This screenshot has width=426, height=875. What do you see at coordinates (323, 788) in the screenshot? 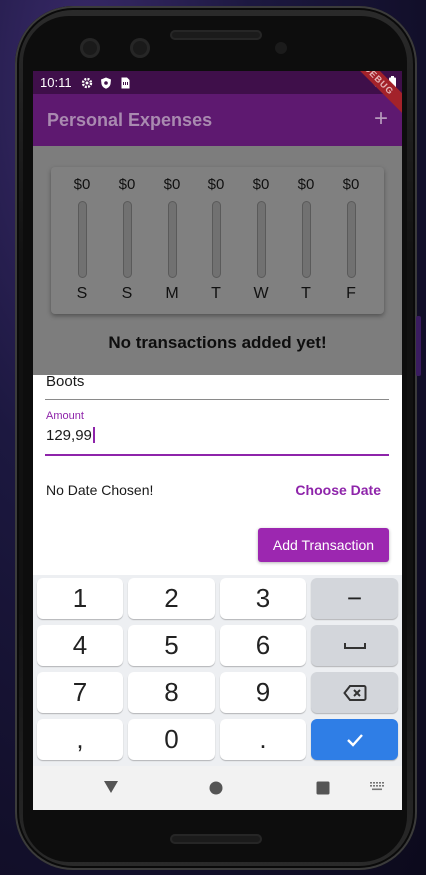
I see `recents-square-icon` at bounding box center [323, 788].